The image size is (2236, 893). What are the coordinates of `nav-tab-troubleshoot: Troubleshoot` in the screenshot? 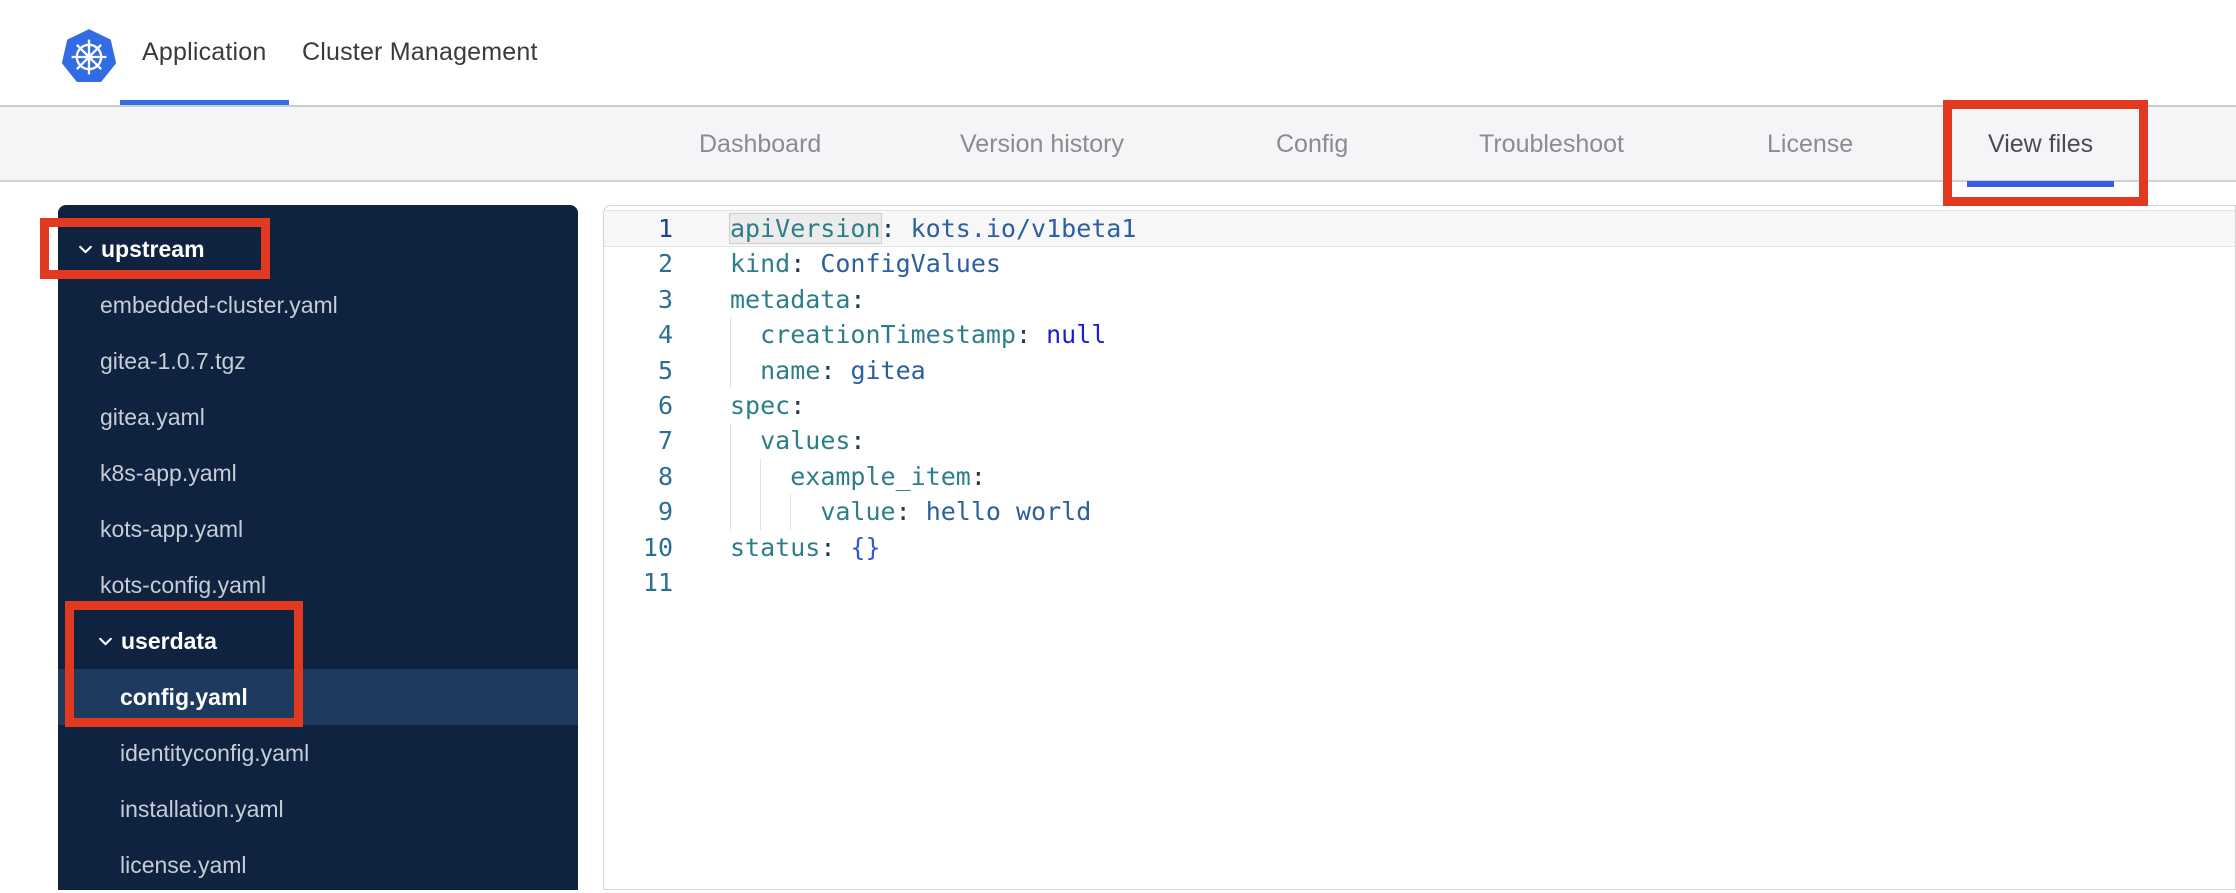 It's located at (1551, 144).